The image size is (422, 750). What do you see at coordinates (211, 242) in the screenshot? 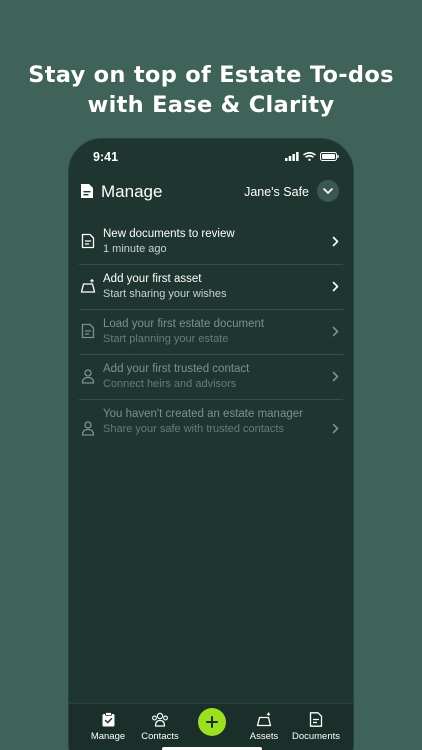
I see `todo-item-review-documents: New documents to review 1 minute ago` at bounding box center [211, 242].